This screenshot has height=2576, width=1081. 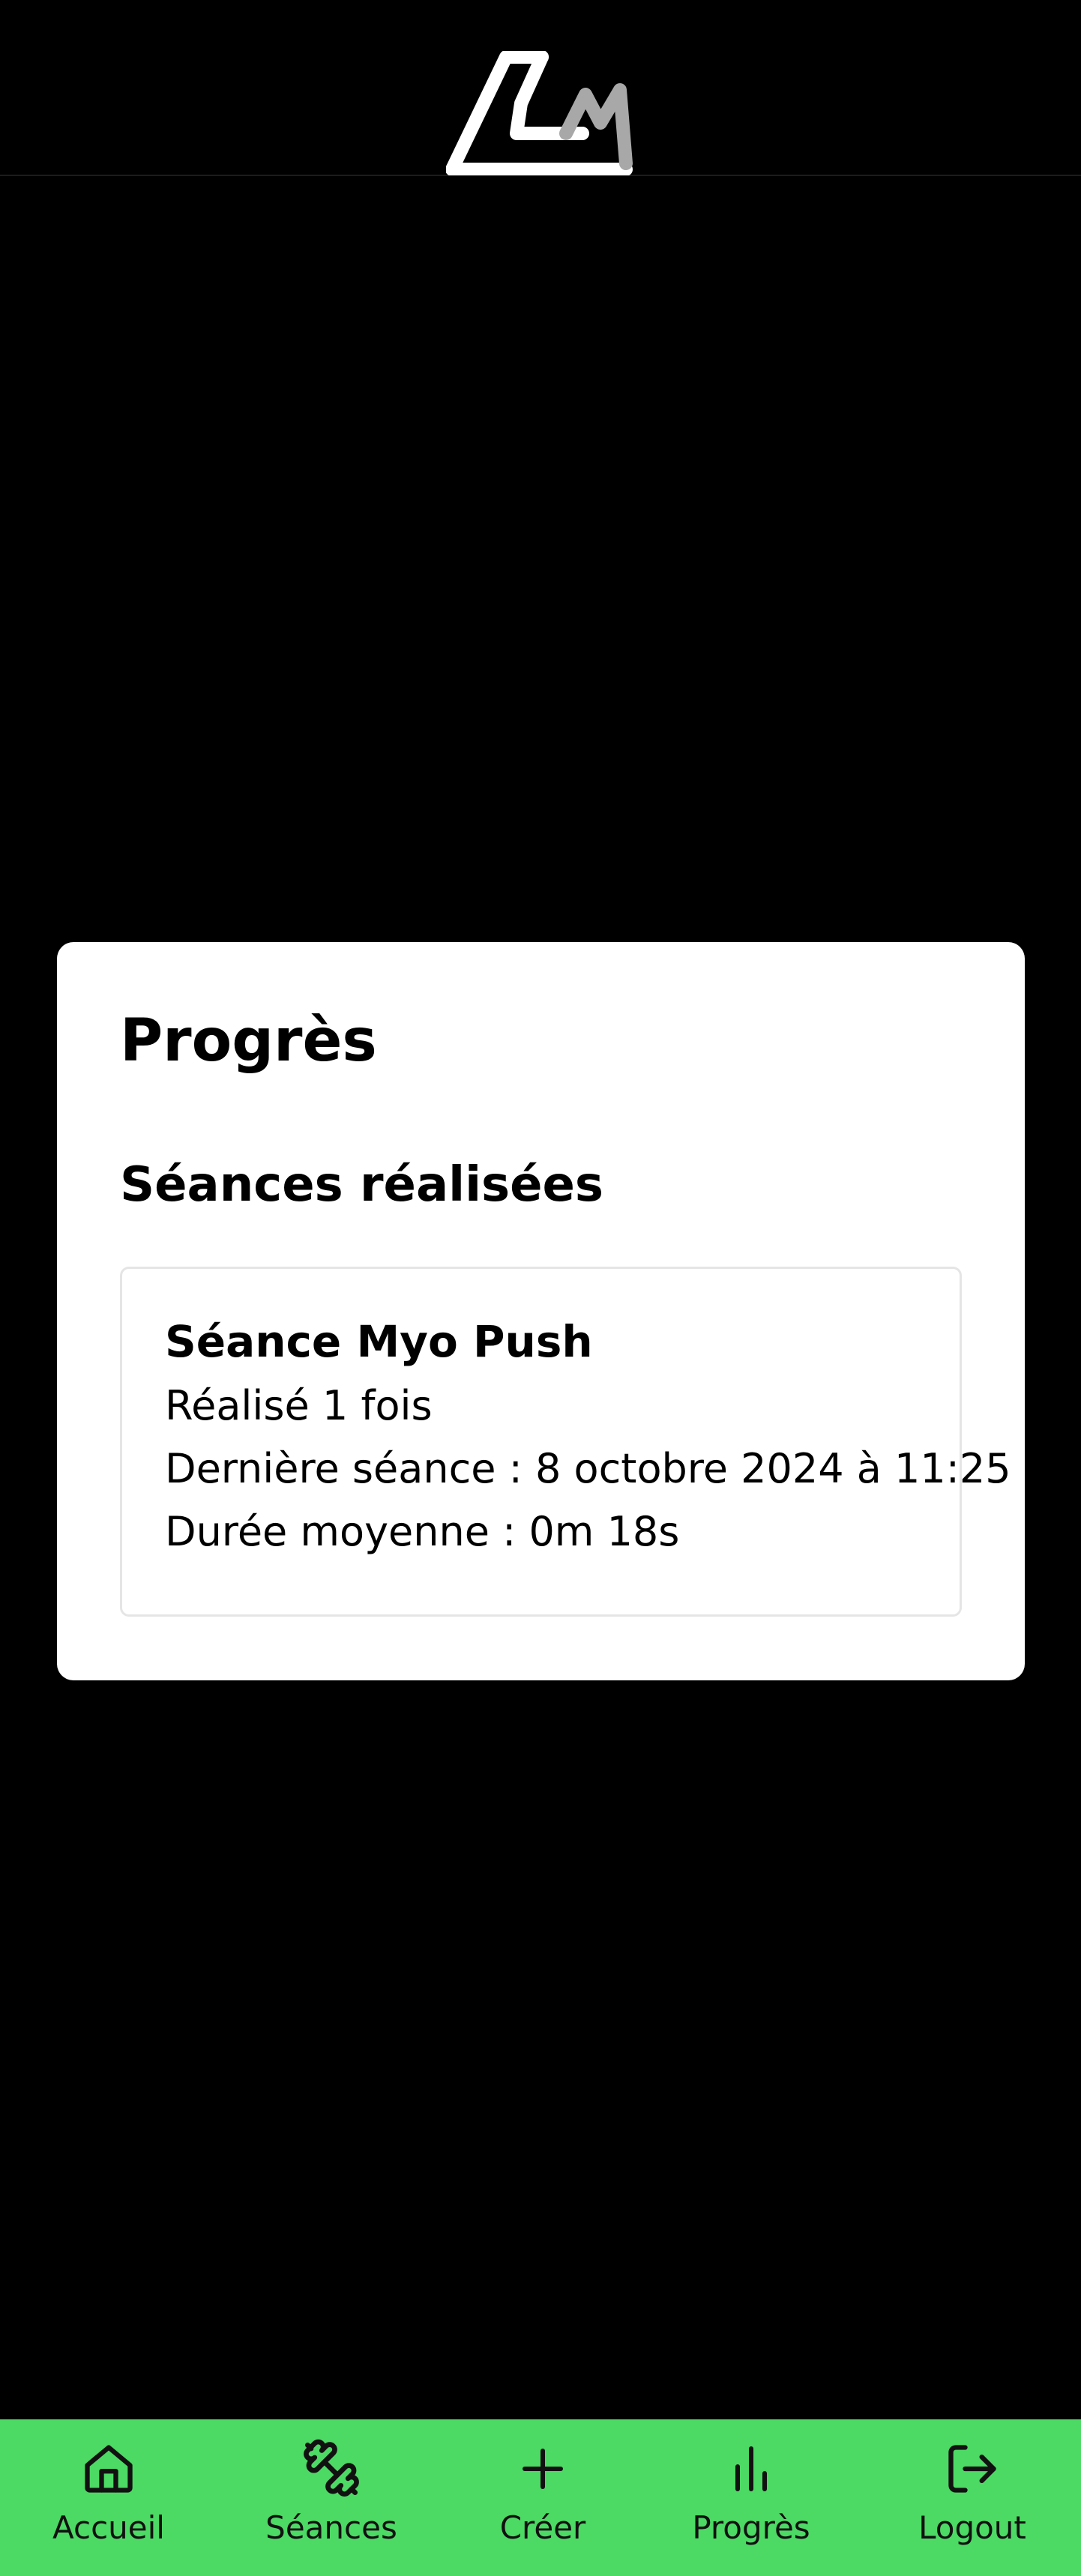 I want to click on session-count: Réalisé 1 fois, so click(x=299, y=1405).